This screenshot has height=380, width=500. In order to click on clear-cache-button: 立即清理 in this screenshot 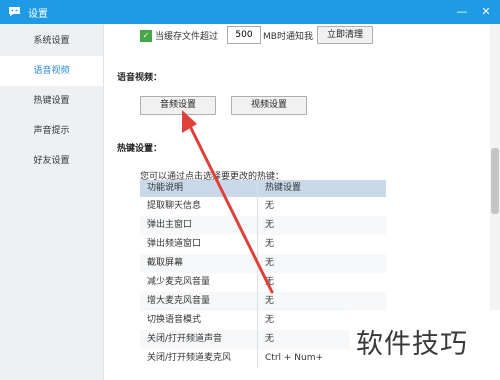, I will do `click(345, 35)`.